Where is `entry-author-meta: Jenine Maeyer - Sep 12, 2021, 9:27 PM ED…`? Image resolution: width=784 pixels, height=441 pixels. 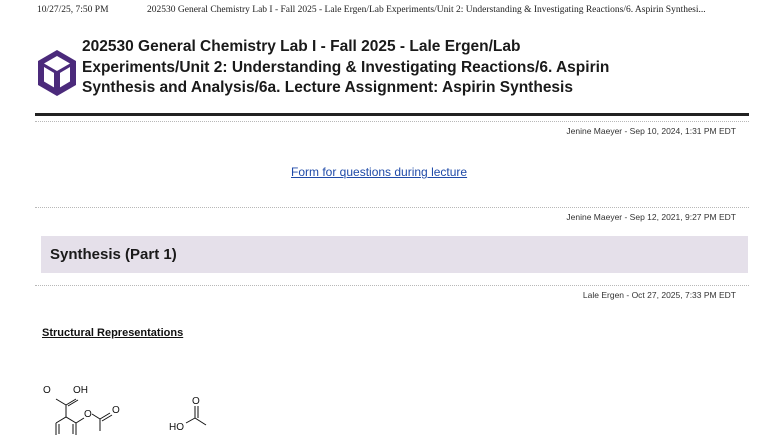
entry-author-meta: Jenine Maeyer - Sep 12, 2021, 9:27 PM ED… is located at coordinates (651, 217).